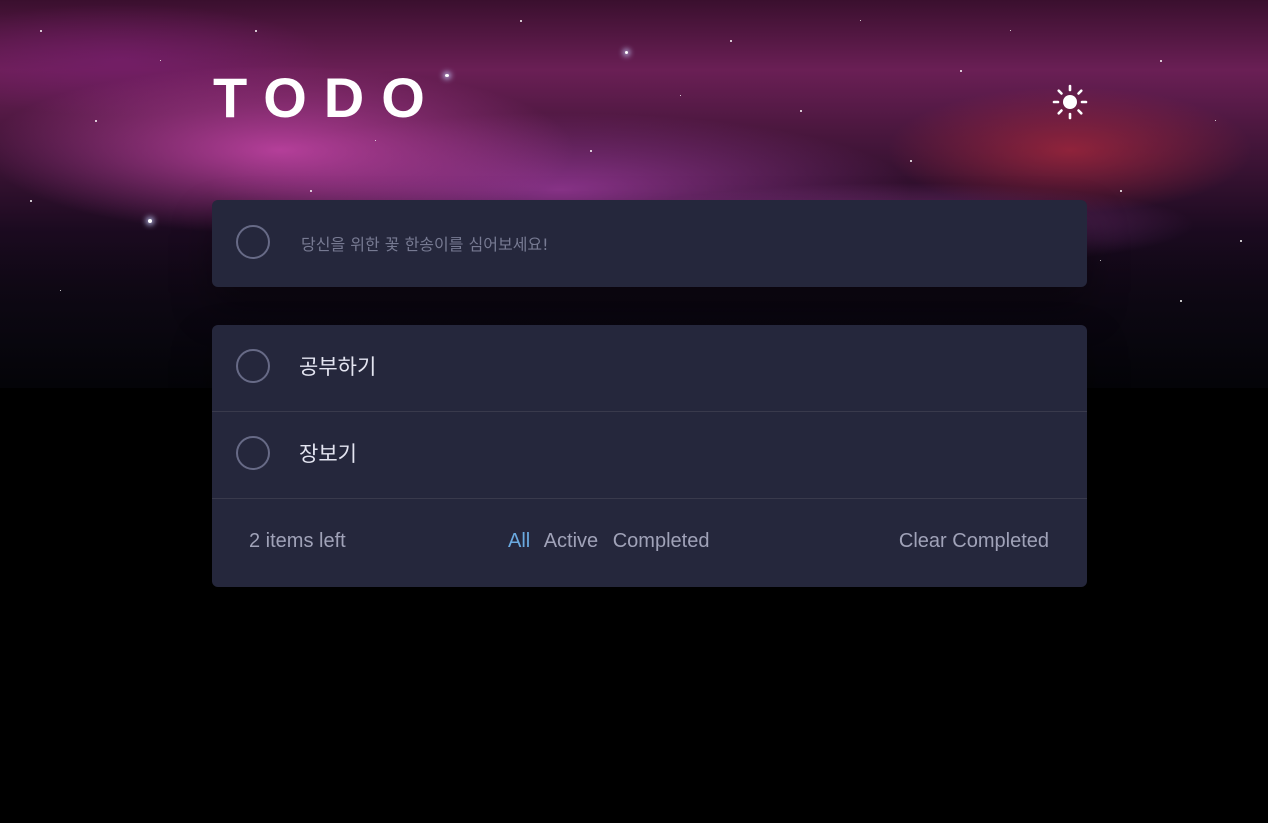 This screenshot has height=823, width=1268. Describe the element at coordinates (328, 454) in the screenshot. I see `todo-item-text: 장보기` at that location.